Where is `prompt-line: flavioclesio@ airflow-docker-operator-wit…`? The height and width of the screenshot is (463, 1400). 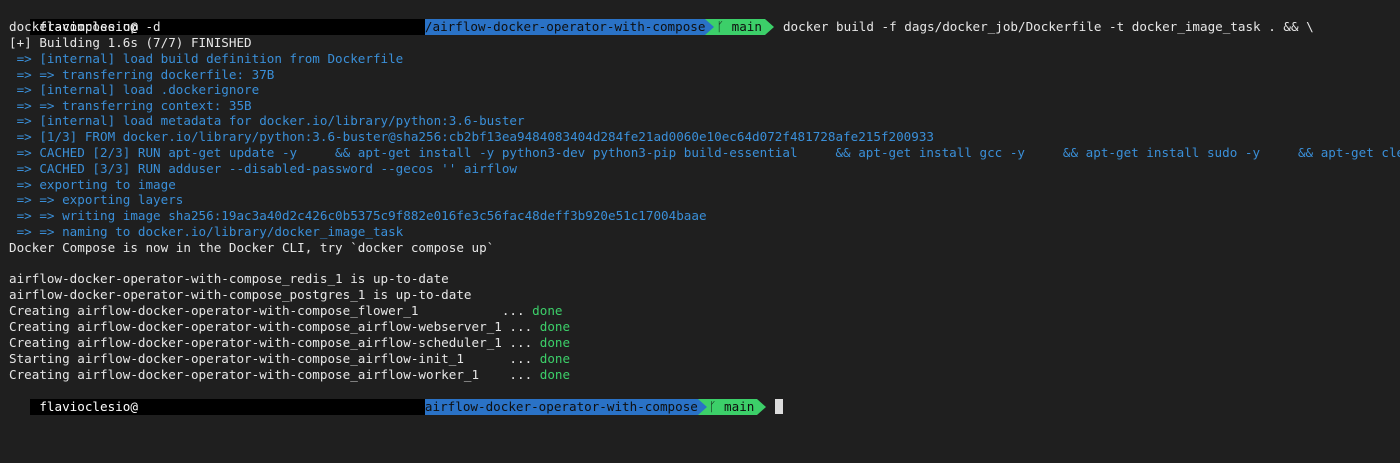
prompt-line: flavioclesio@ airflow-docker-operator-wit… is located at coordinates (396, 399).